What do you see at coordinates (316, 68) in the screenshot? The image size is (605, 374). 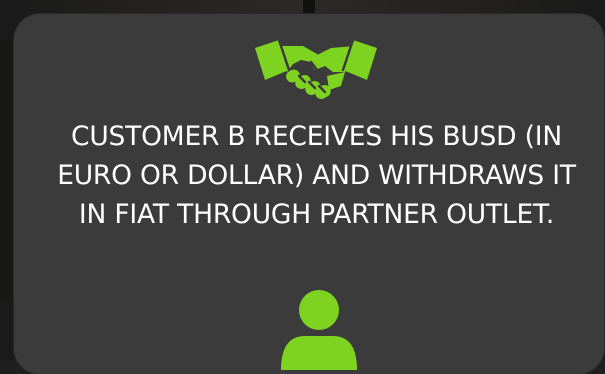 I see `handshake-icon` at bounding box center [316, 68].